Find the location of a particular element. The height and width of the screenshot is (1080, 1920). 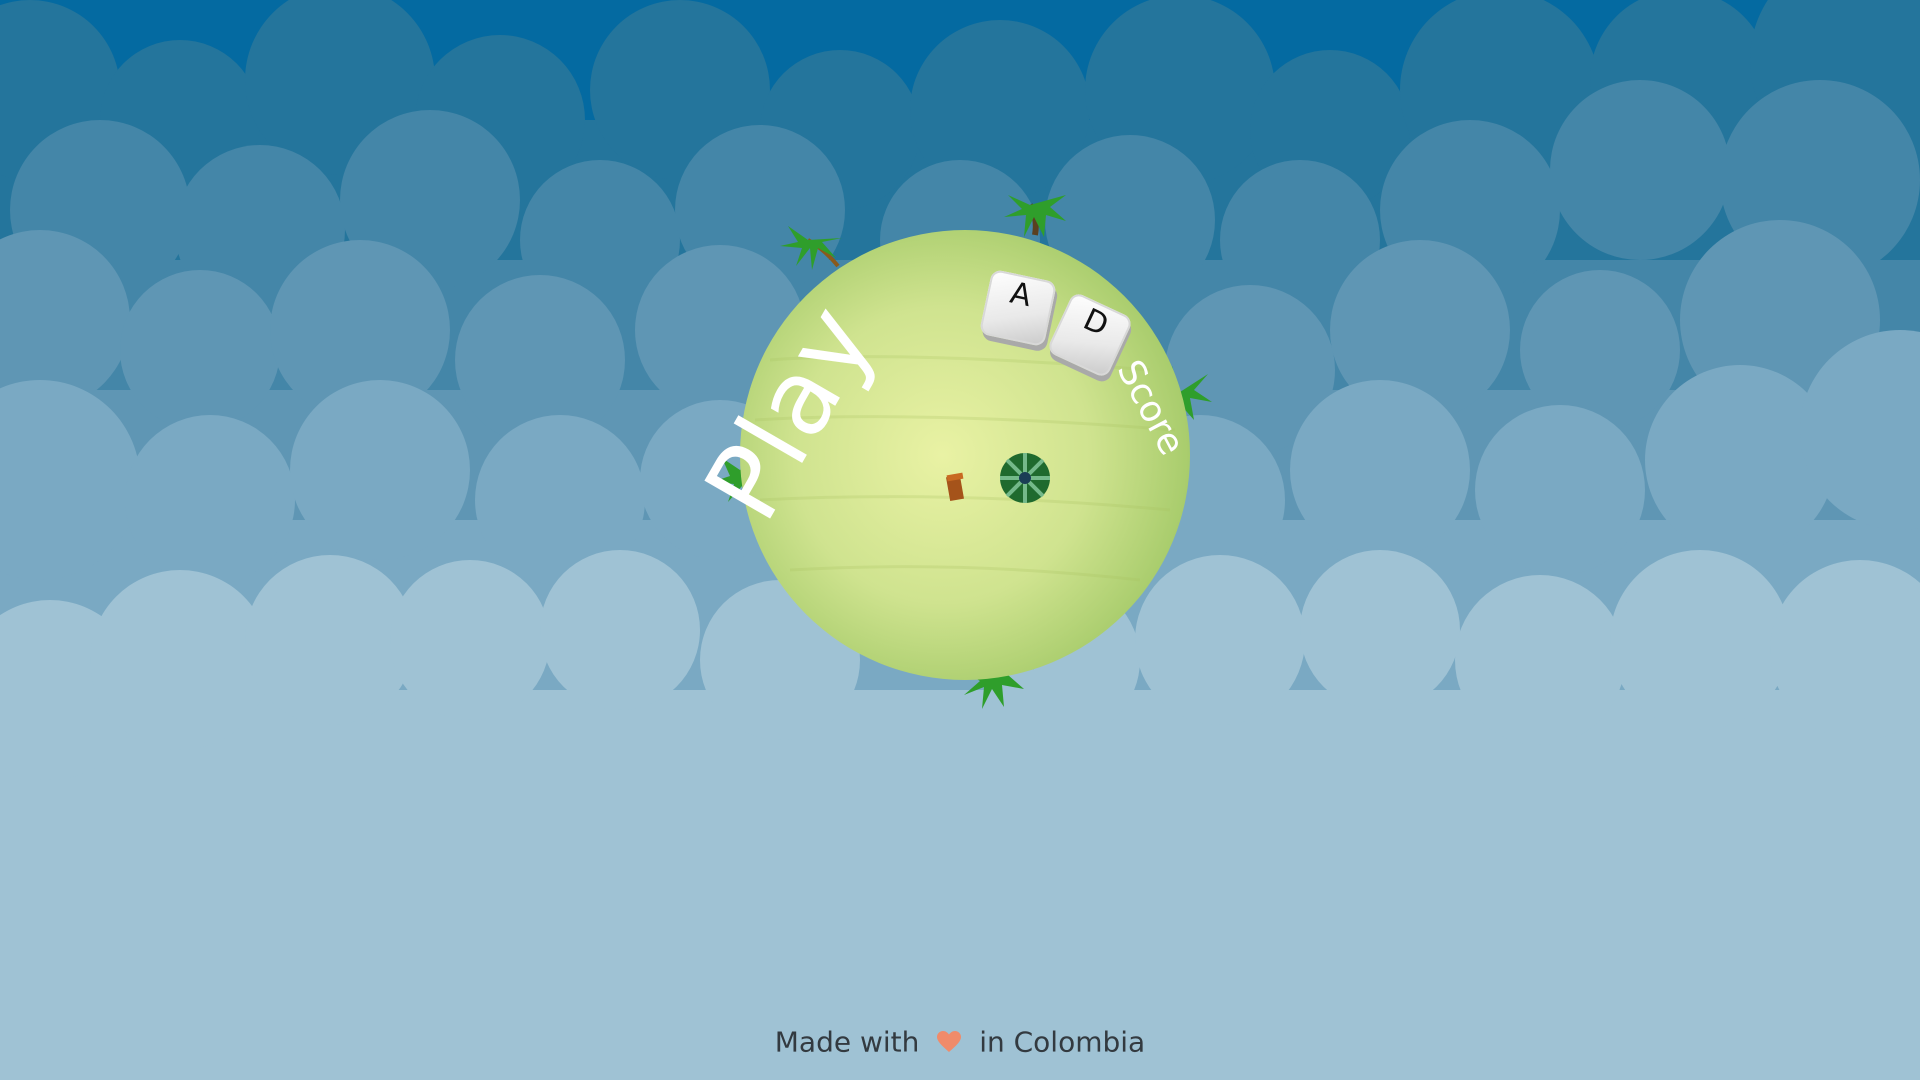

footer-credit: Made with in Colombia is located at coordinates (960, 1041).